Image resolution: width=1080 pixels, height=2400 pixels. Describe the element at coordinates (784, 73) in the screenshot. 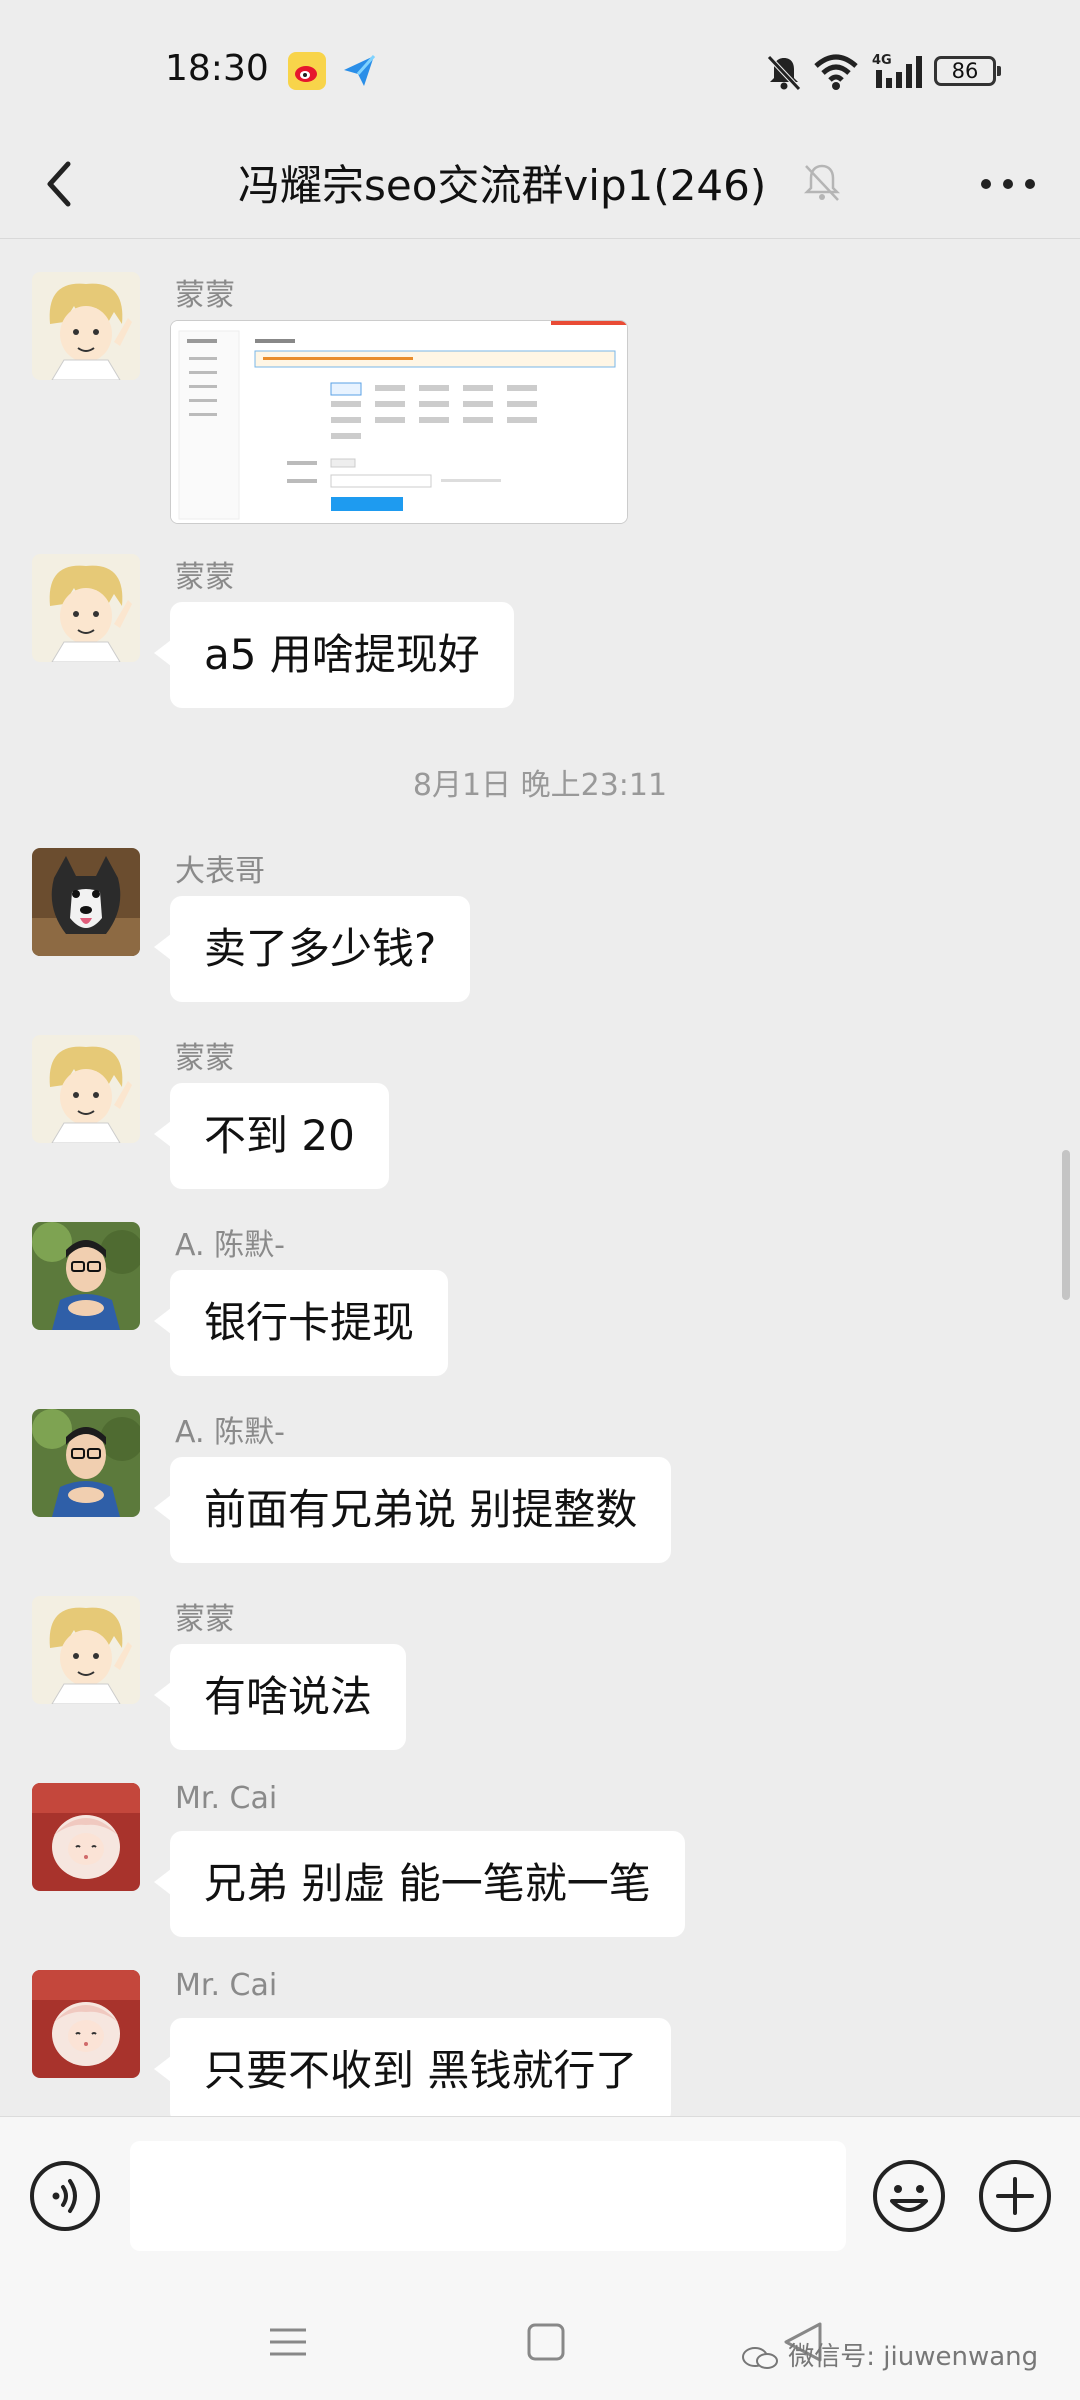

I see `mute-icon` at that location.